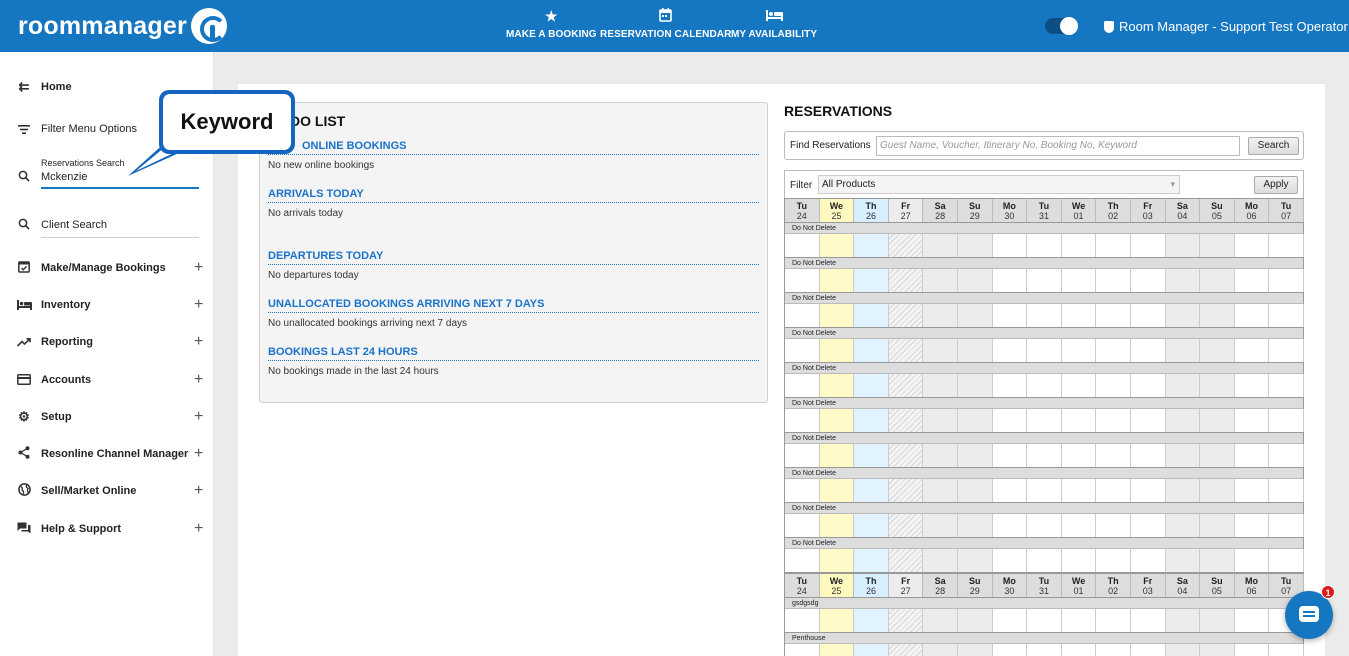 The height and width of the screenshot is (656, 1349). What do you see at coordinates (774, 24) in the screenshot?
I see `nav-my-availability: MY AVAILABILITY` at bounding box center [774, 24].